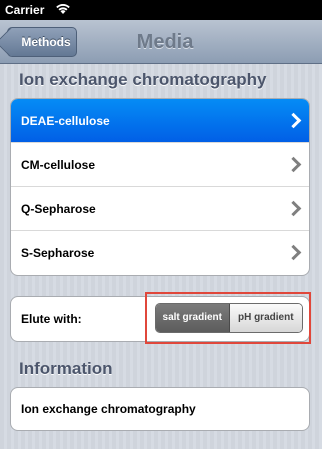 The image size is (322, 449). What do you see at coordinates (160, 253) in the screenshot?
I see `media-item-s-sepharose: S-Sepharose` at bounding box center [160, 253].